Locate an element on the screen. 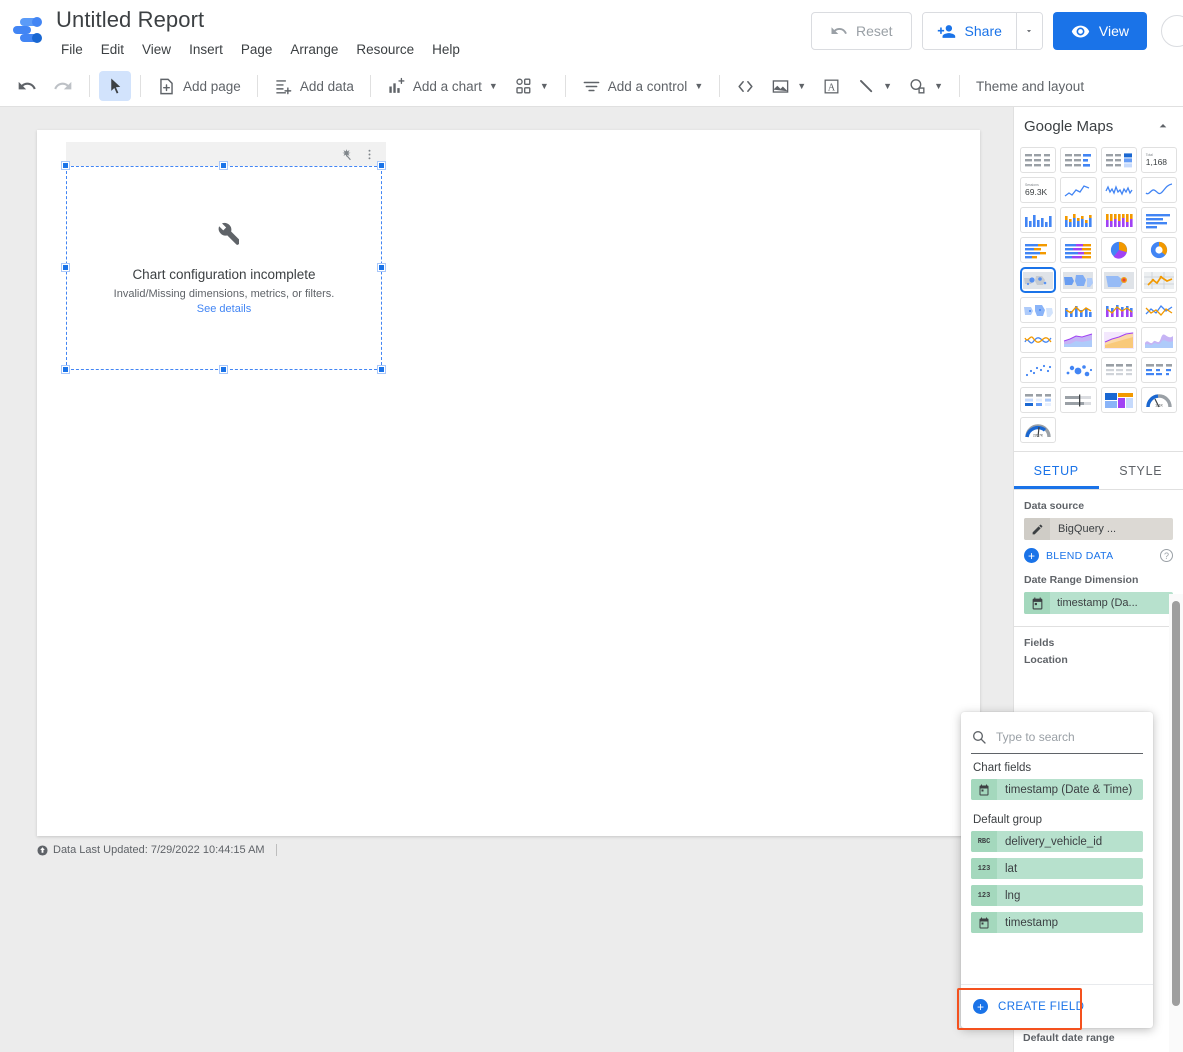 The height and width of the screenshot is (1052, 1183). chart-type-pie-chart is located at coordinates (1118, 250).